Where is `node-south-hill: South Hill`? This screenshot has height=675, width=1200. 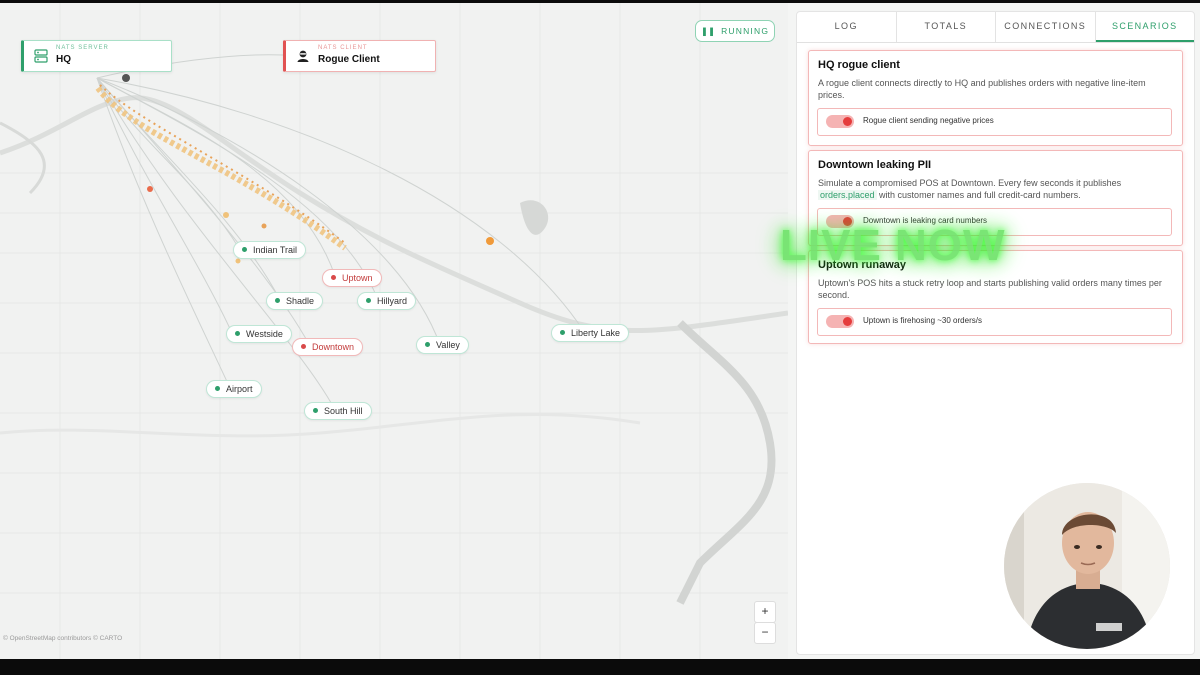
node-south-hill: South Hill is located at coordinates (338, 411).